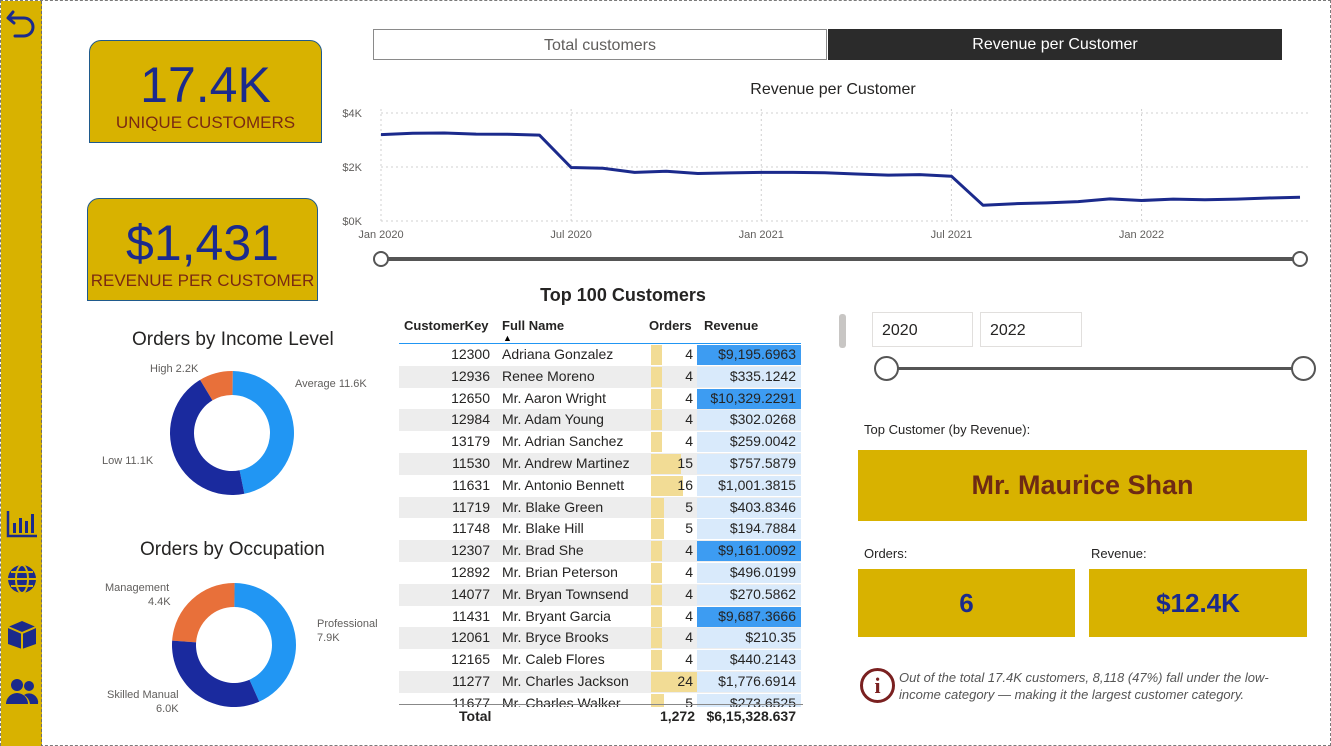 This screenshot has height=746, width=1331. I want to click on total-label: Total, so click(475, 716).